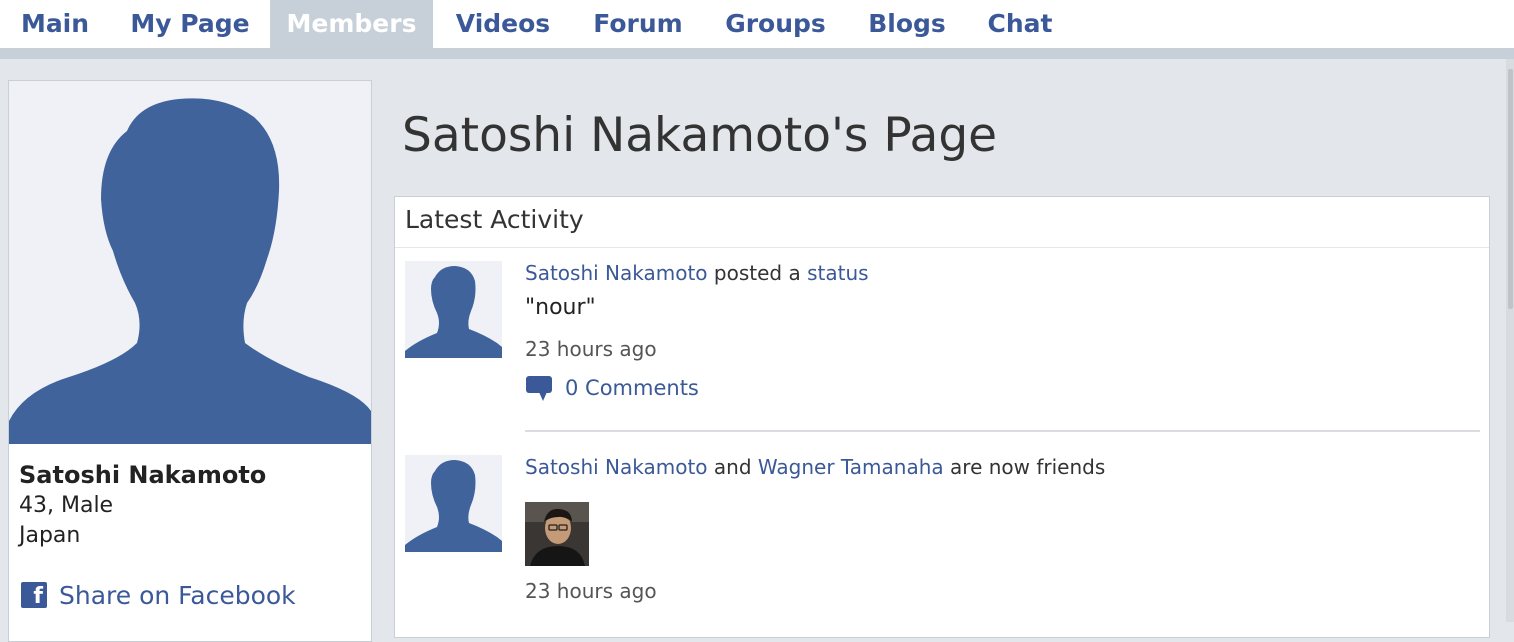  Describe the element at coordinates (142, 505) in the screenshot. I see `profile-info: Satoshi Nakamoto 43, Male Japan` at that location.